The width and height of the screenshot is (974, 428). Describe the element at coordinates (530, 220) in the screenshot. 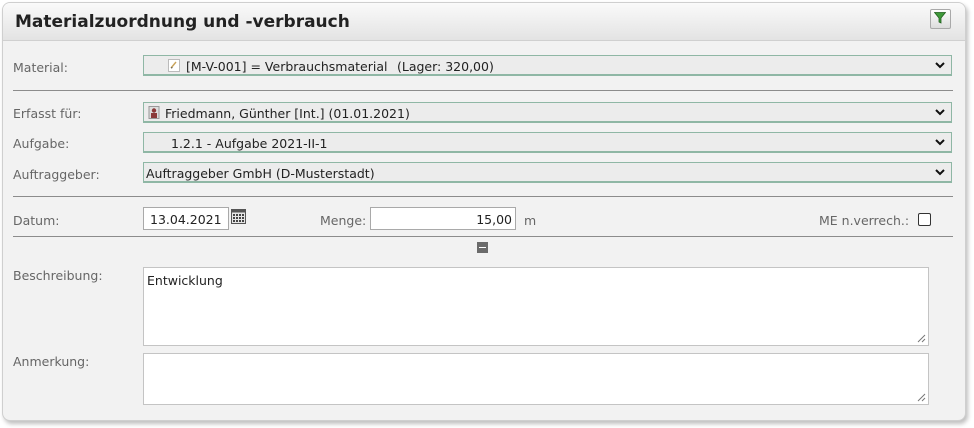

I see `menge-unit: m` at that location.